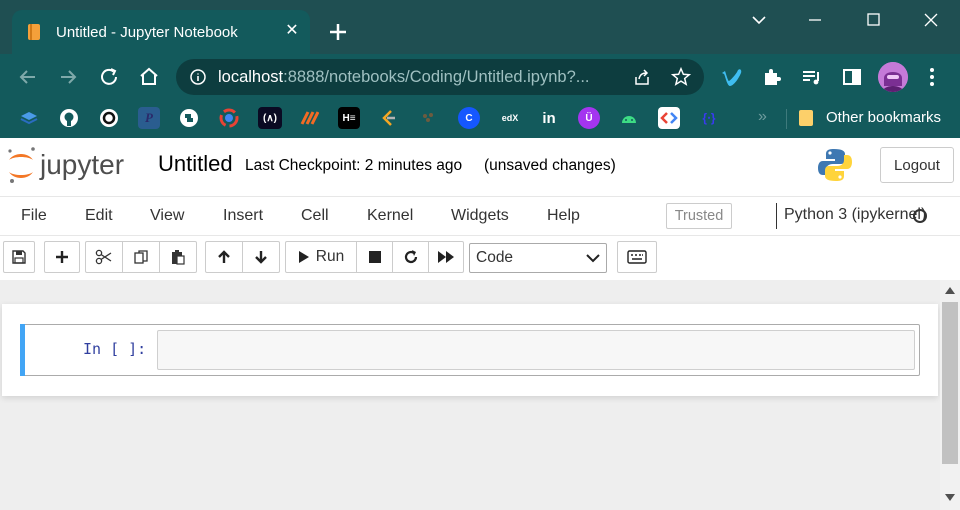 The height and width of the screenshot is (510, 960). What do you see at coordinates (292, 31) in the screenshot?
I see `tab-close-icon: ✕` at bounding box center [292, 31].